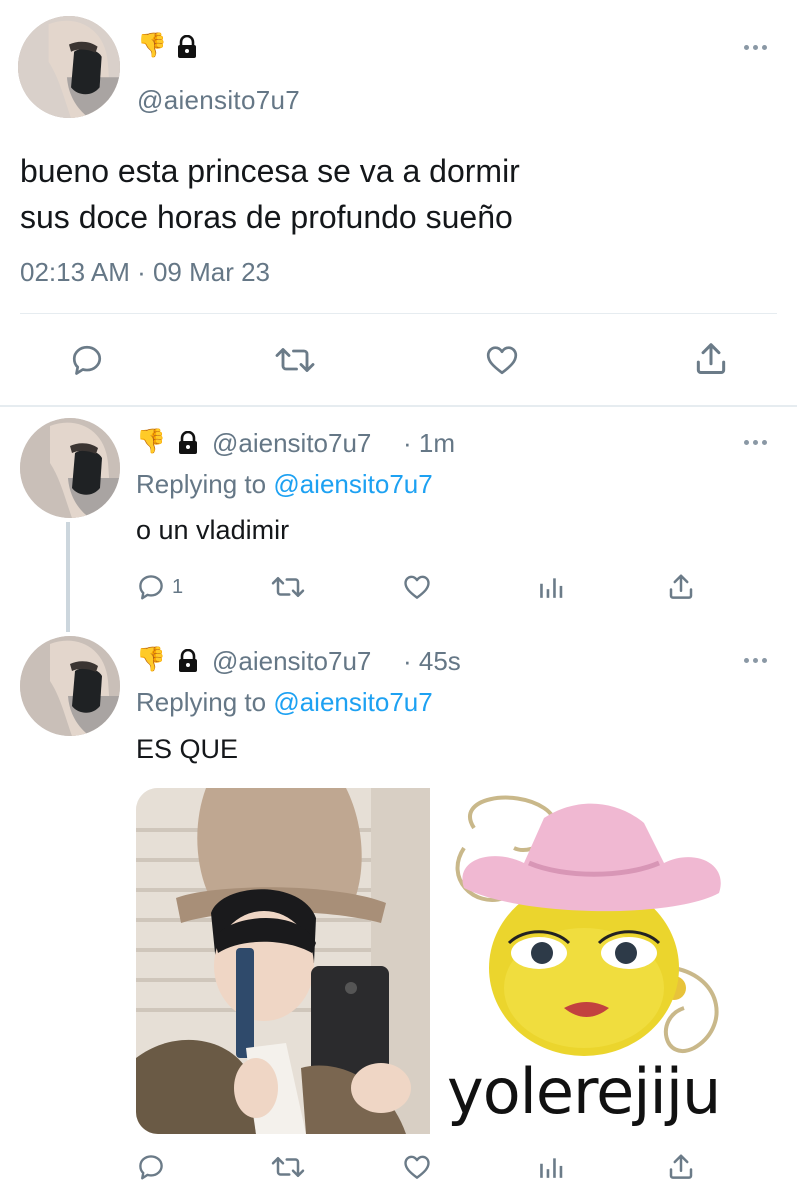 This screenshot has height=1200, width=797. I want to click on tweet-time: · 45s, so click(432, 661).